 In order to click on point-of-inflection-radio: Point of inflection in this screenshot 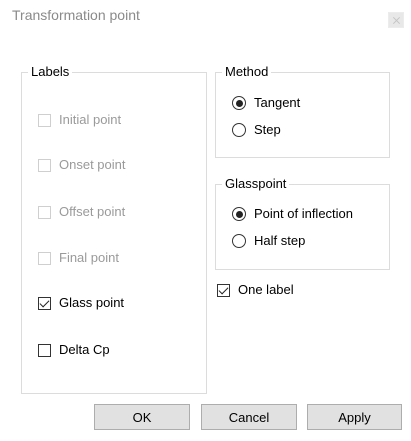, I will do `click(292, 214)`.